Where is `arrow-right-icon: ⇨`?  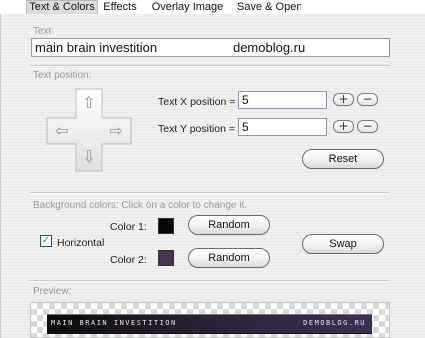 arrow-right-icon: ⇨ is located at coordinates (116, 130).